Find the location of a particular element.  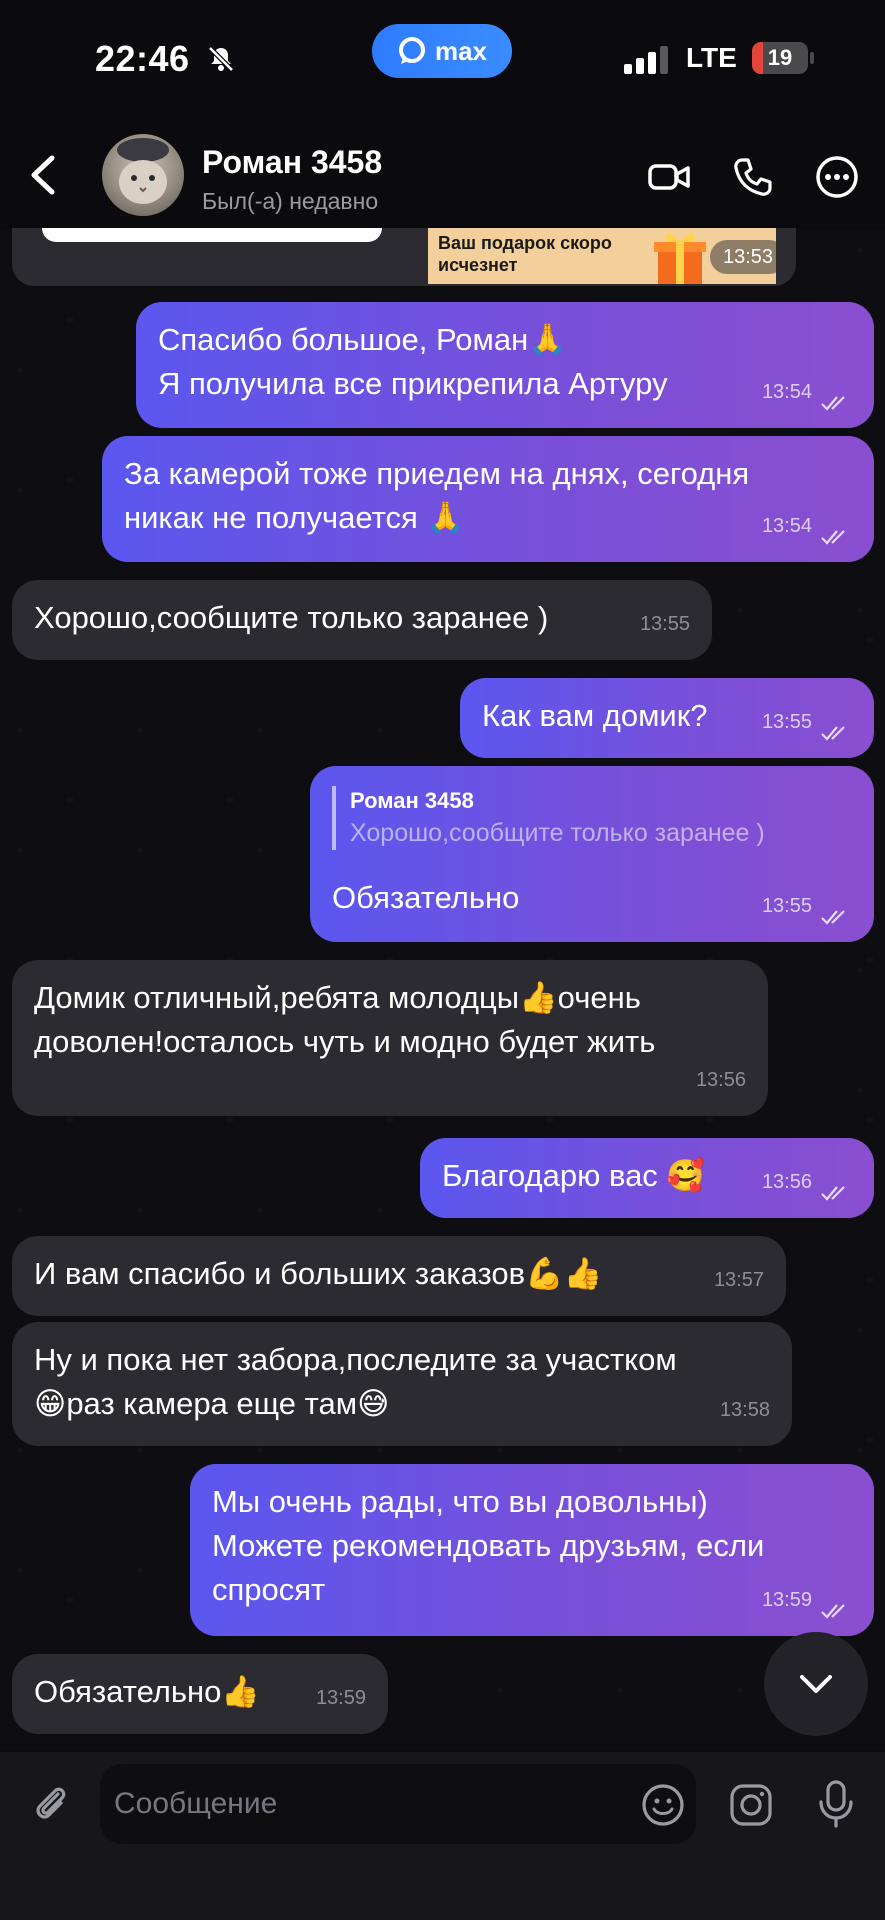

status-time: 22:46 is located at coordinates (142, 58).